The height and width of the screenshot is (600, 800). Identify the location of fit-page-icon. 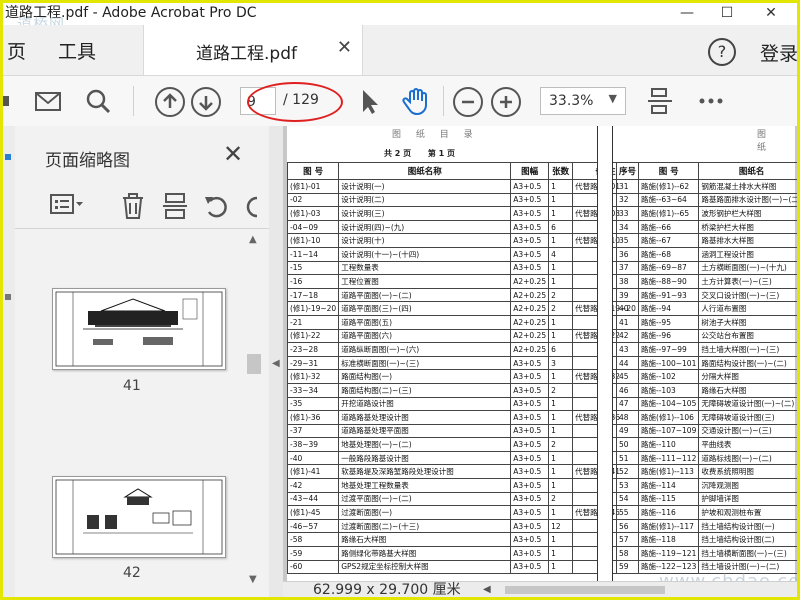
(660, 101).